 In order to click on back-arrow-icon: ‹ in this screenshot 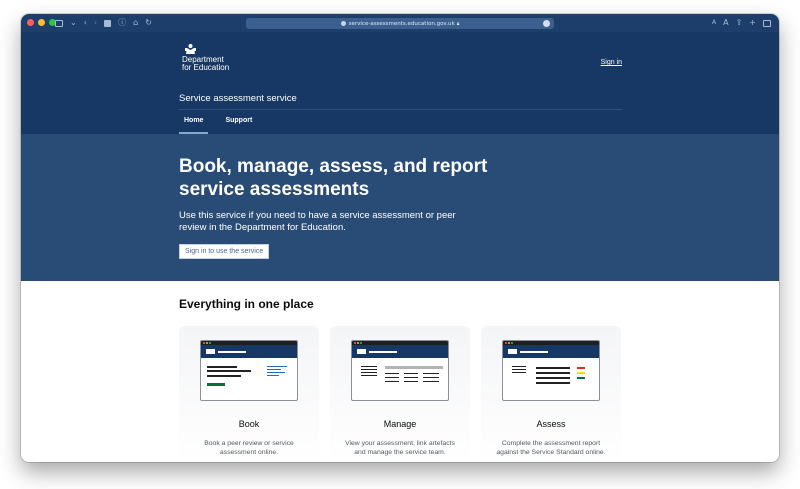, I will do `click(85, 23)`.